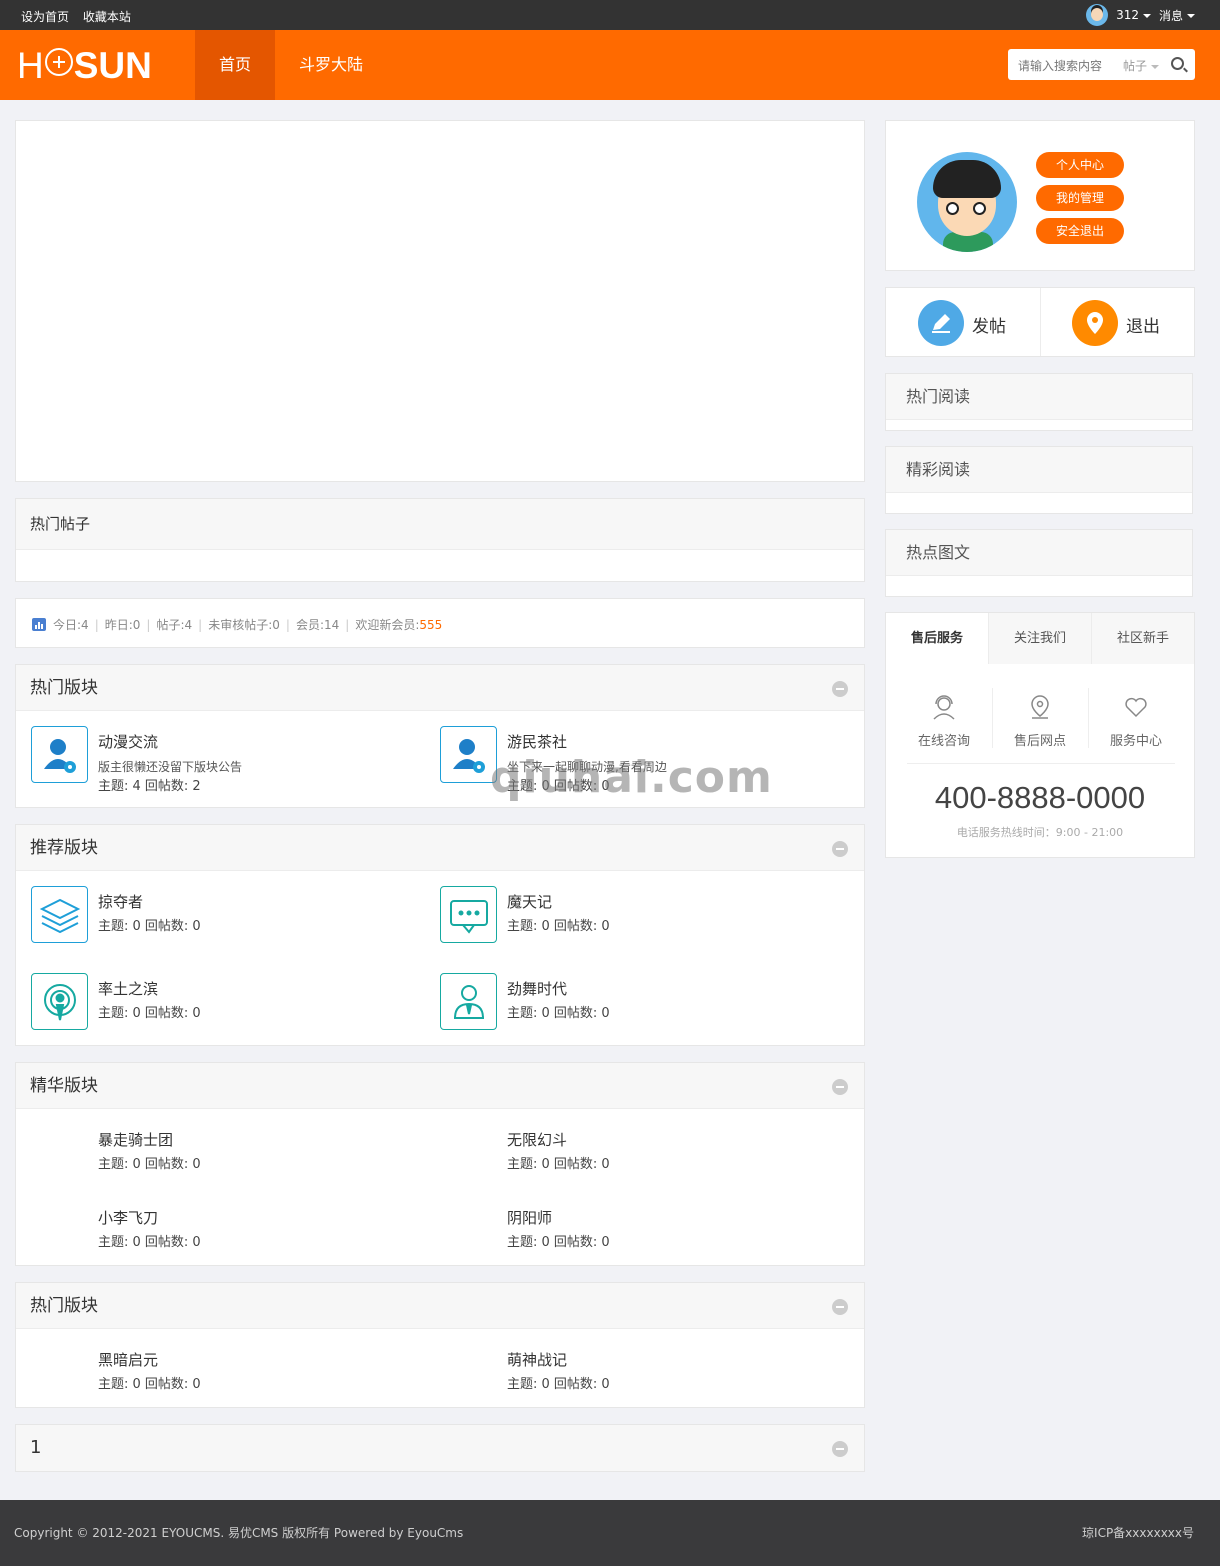 This screenshot has height=1566, width=1220. I want to click on nav-item-home: 首页, so click(235, 65).